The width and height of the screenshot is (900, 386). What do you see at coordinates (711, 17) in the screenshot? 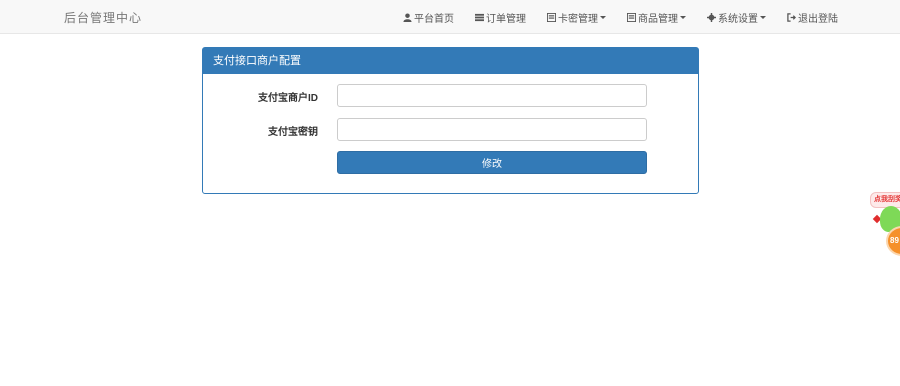
I see `gear-icon` at bounding box center [711, 17].